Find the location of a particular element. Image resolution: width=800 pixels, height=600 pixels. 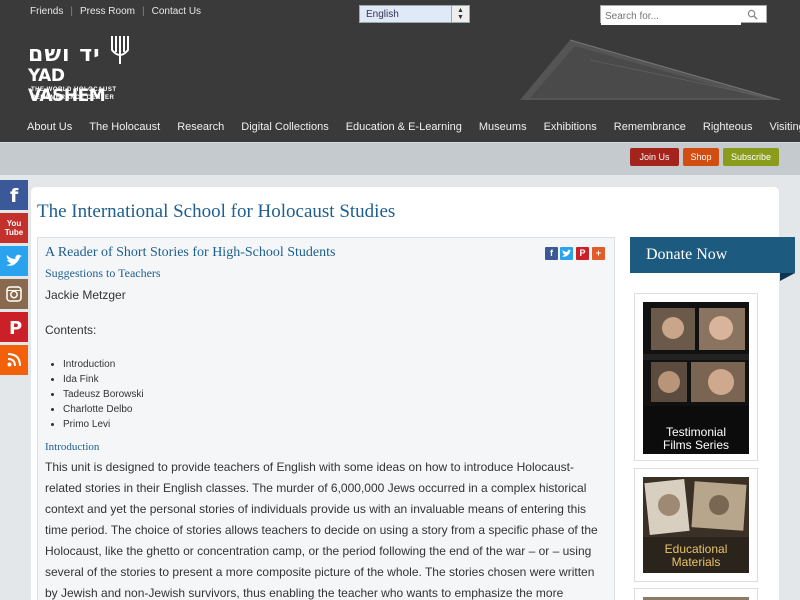

nav-research: Research is located at coordinates (200, 127).